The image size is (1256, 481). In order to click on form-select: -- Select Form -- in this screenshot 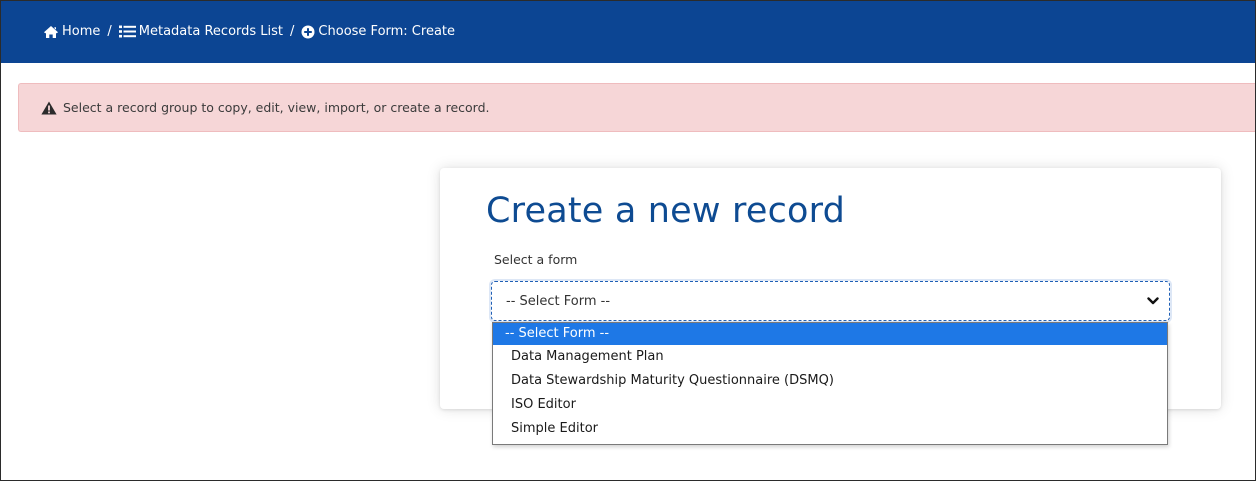, I will do `click(830, 301)`.